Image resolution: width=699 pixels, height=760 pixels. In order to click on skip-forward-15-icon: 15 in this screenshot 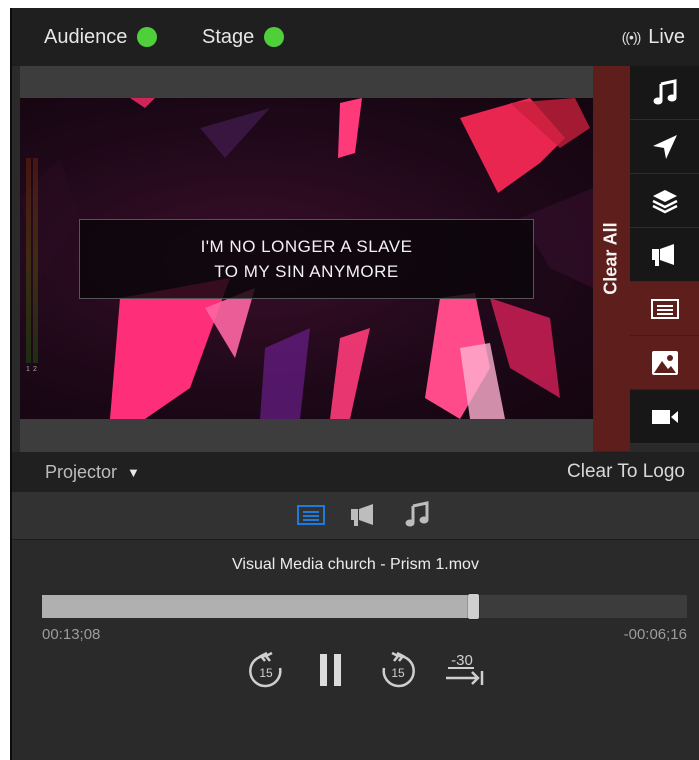, I will do `click(398, 669)`.